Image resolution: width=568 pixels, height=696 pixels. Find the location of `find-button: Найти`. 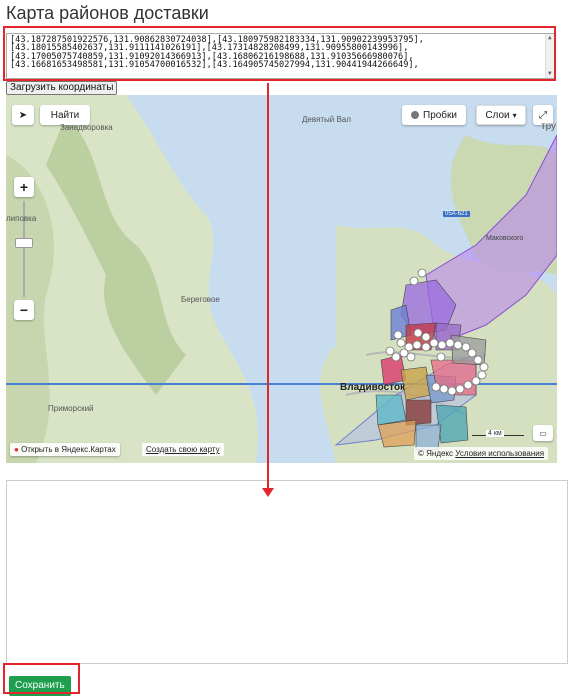

find-button: Найти is located at coordinates (65, 115).